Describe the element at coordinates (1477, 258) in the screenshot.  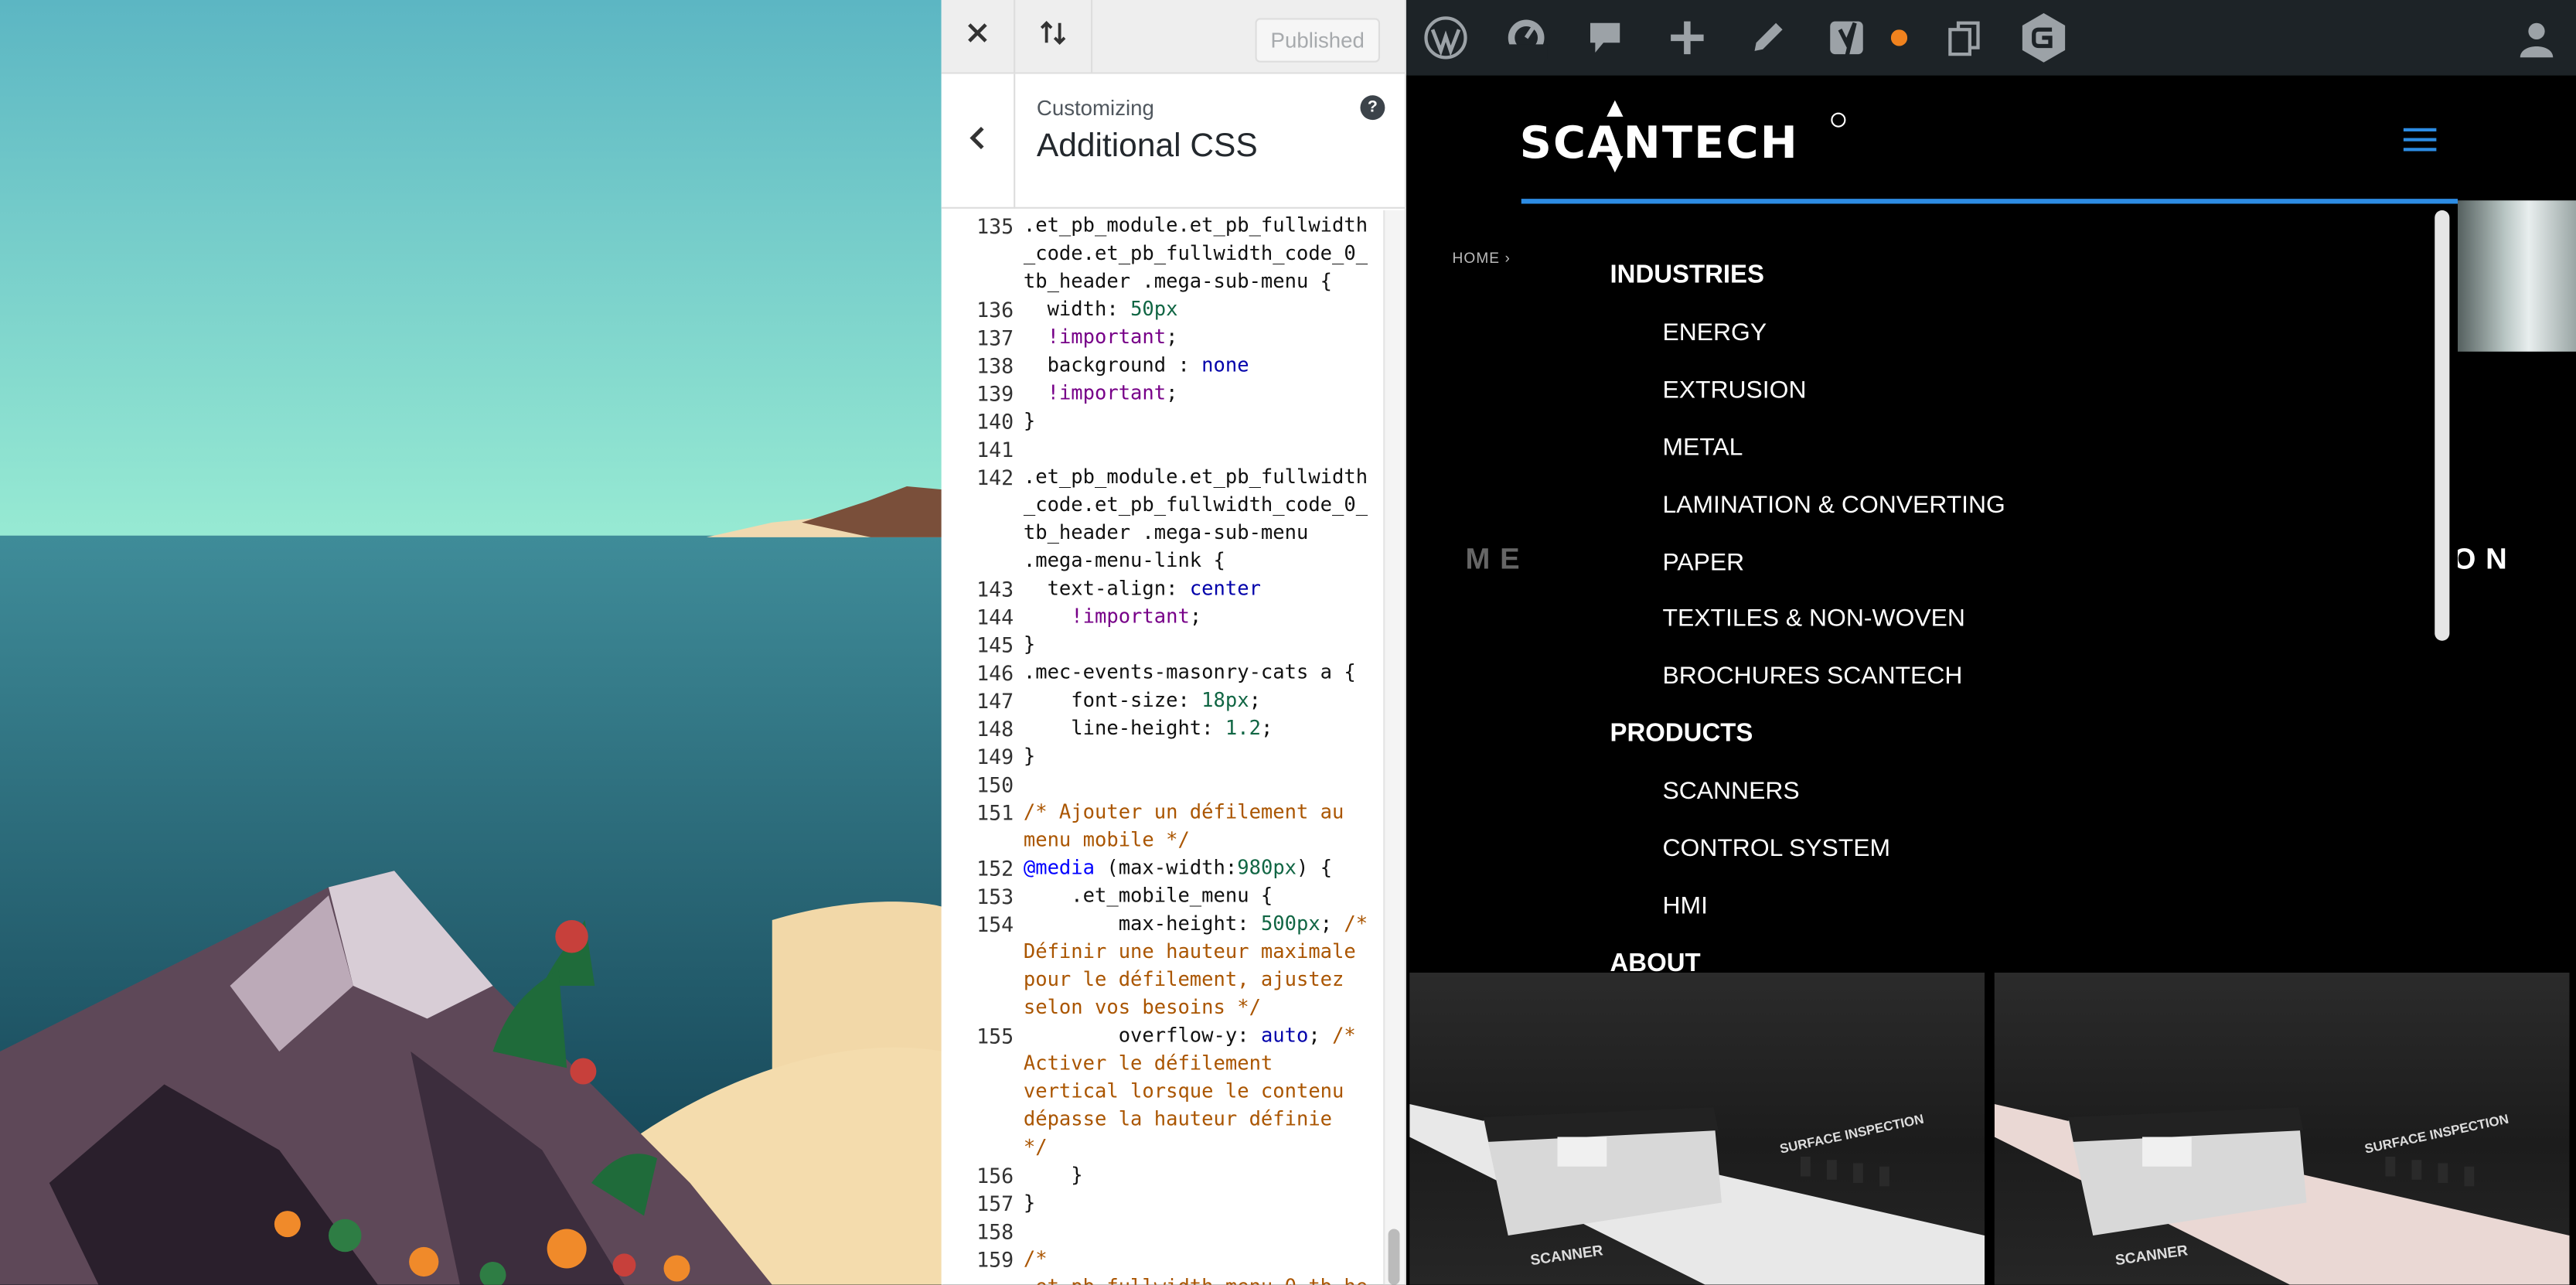
I see `breadcrumb-home: HOME` at that location.